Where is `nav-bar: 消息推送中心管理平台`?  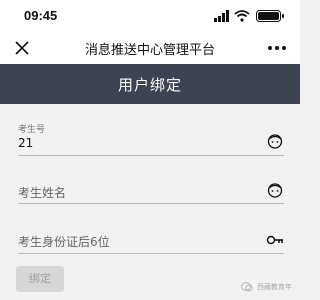
nav-bar: 消息推送中心管理平台 is located at coordinates (150, 48).